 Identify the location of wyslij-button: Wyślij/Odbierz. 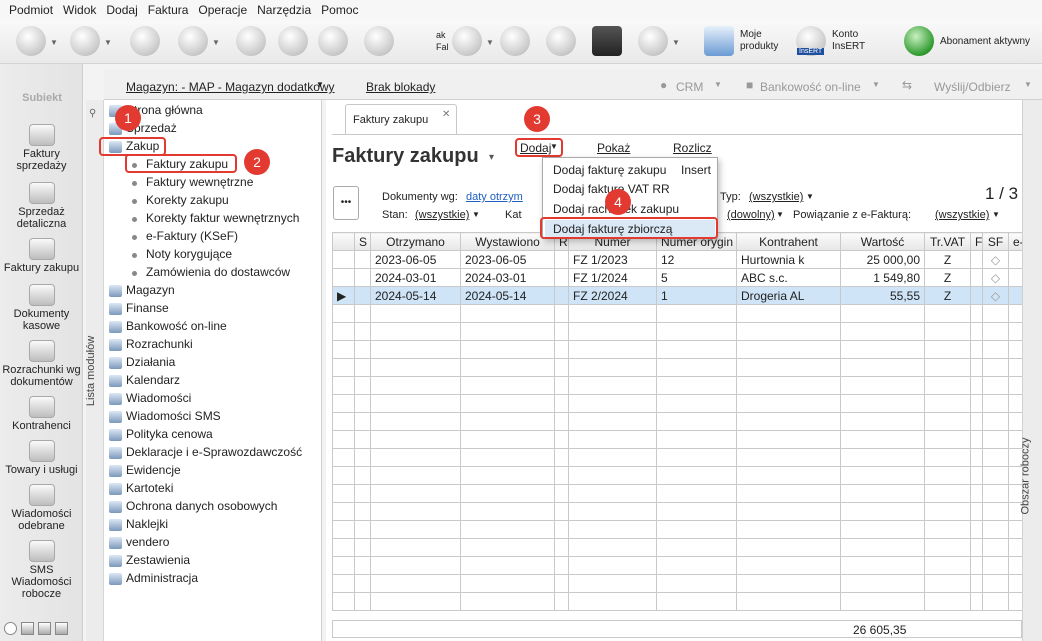
(972, 87).